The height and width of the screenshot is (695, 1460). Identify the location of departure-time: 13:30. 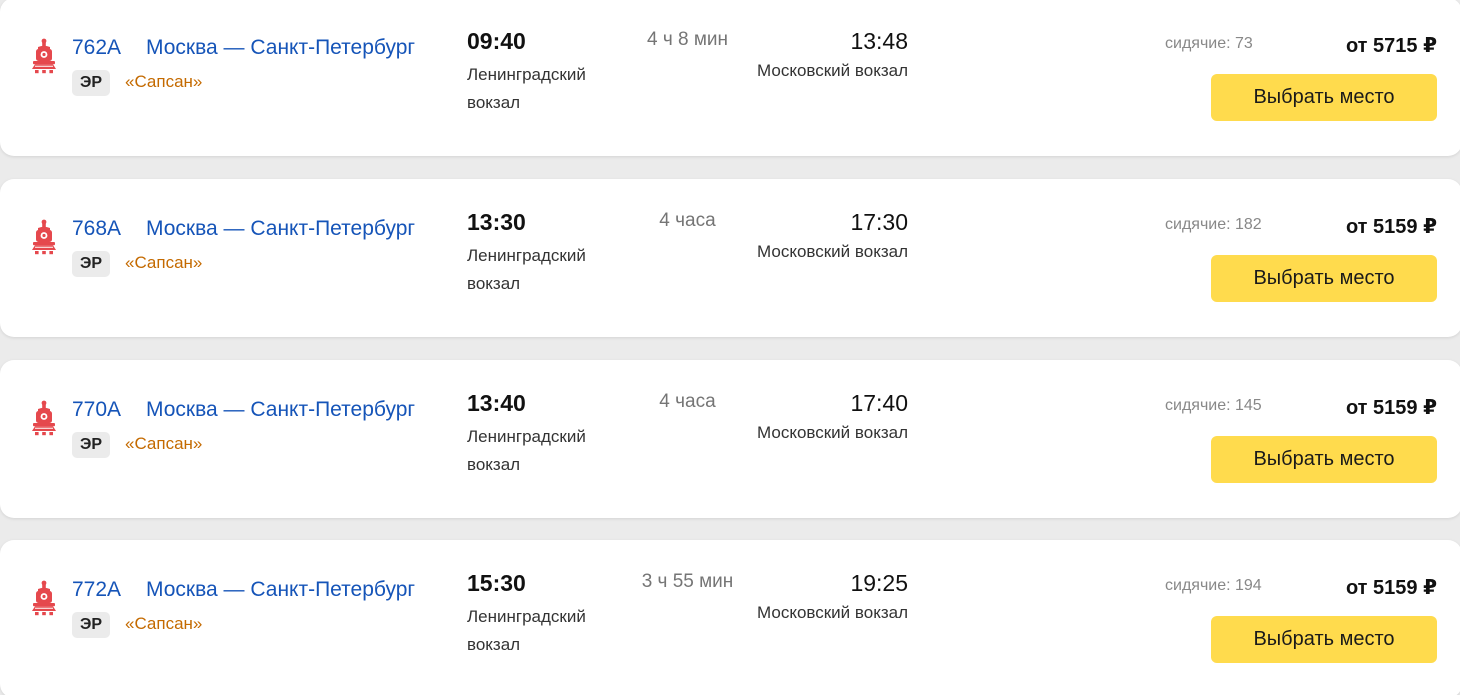
(496, 222).